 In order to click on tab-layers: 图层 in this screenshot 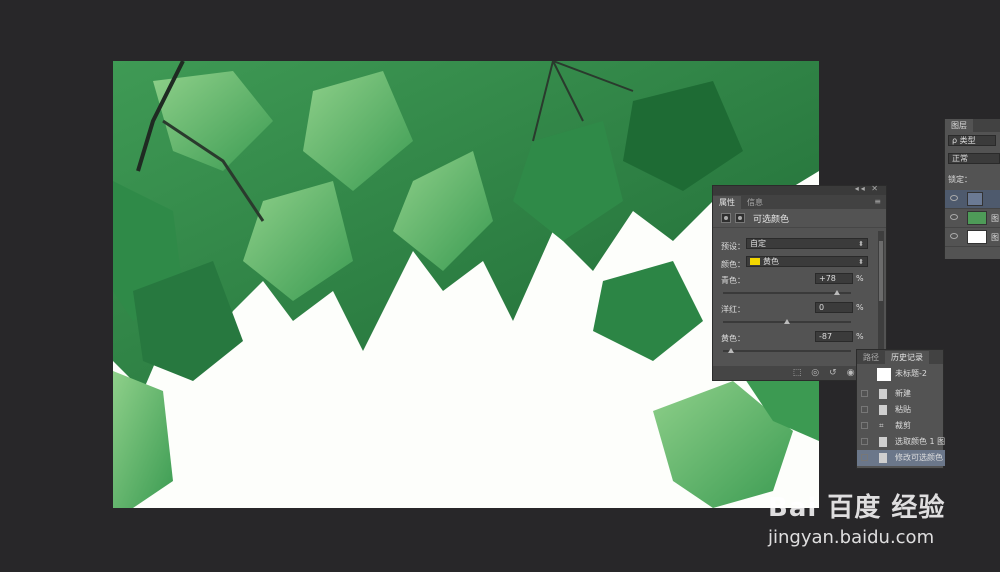, I will do `click(959, 125)`.